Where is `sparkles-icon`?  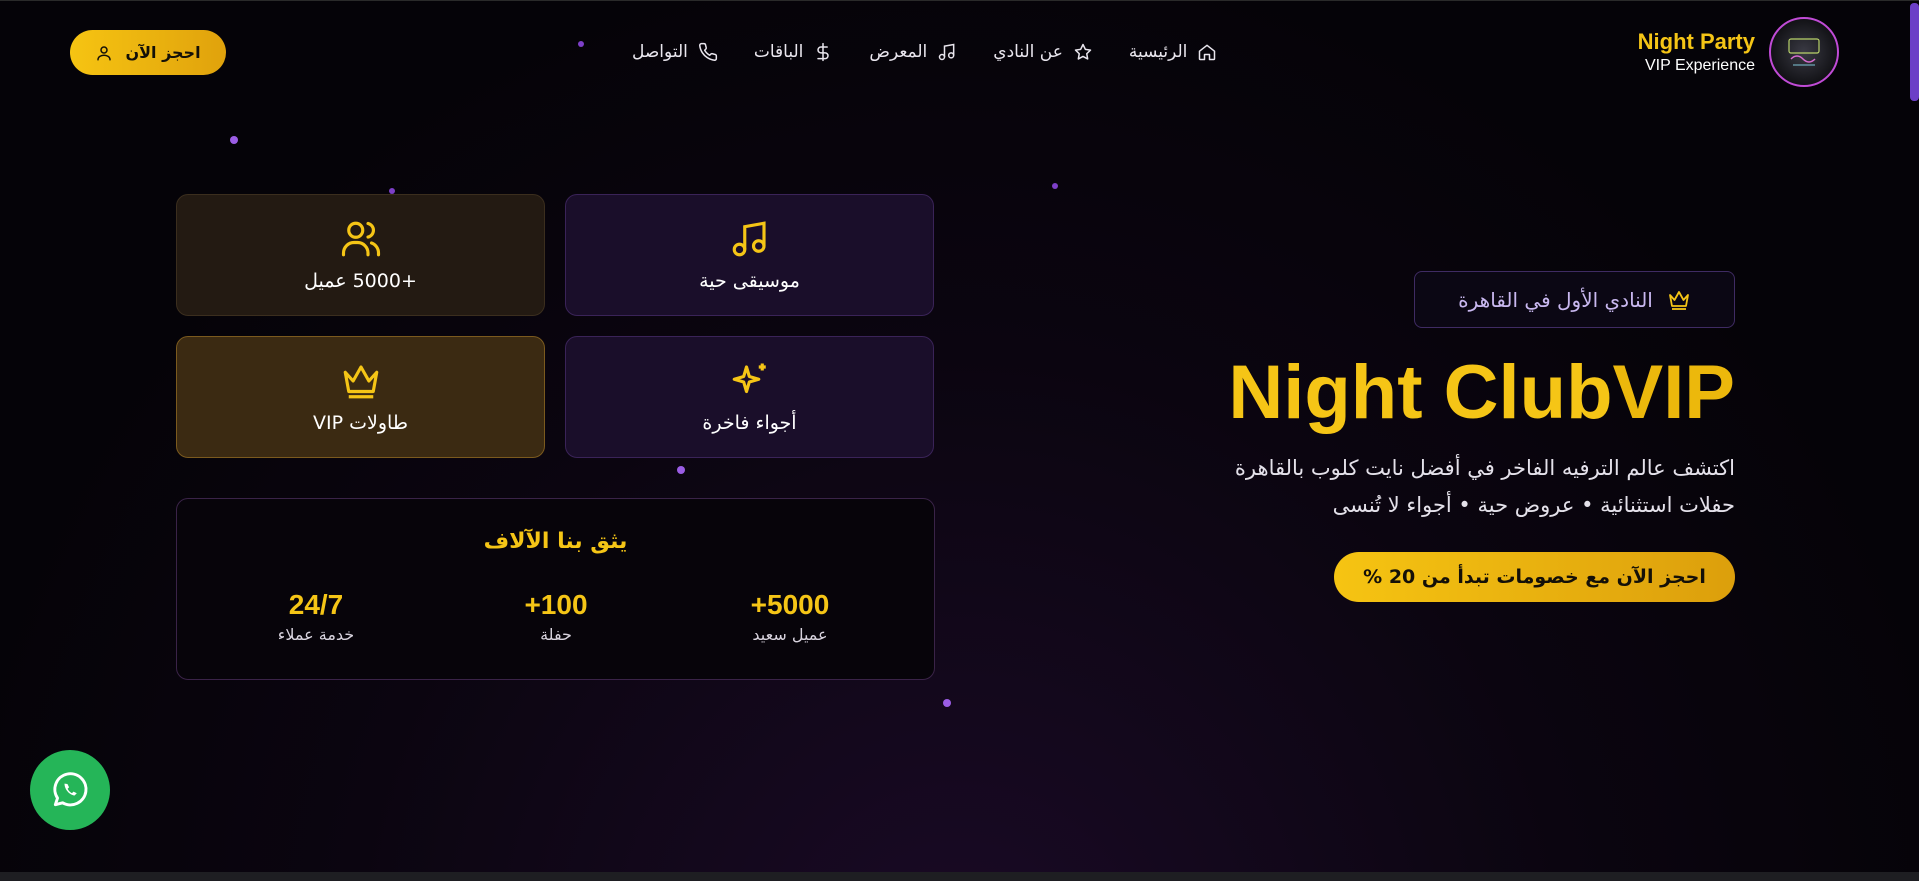
sparkles-icon is located at coordinates (749, 378).